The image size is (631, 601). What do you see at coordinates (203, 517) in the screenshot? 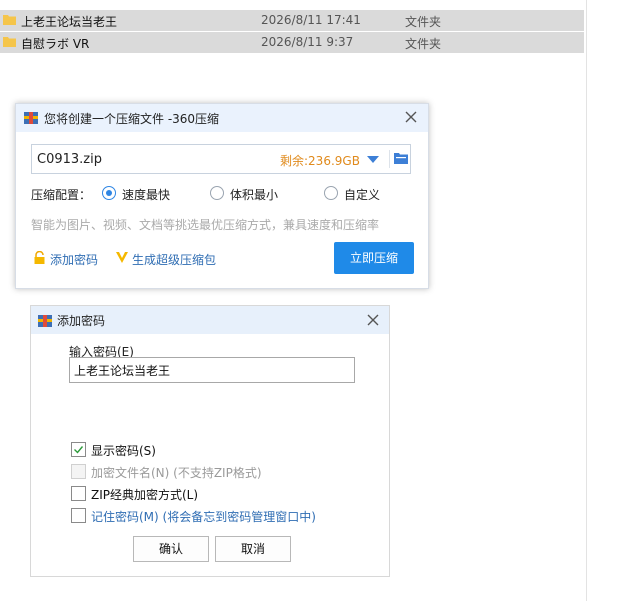
I see `remember-password-label: 记住密码(M) (将会备忘到密码管理窗口中)` at bounding box center [203, 517].